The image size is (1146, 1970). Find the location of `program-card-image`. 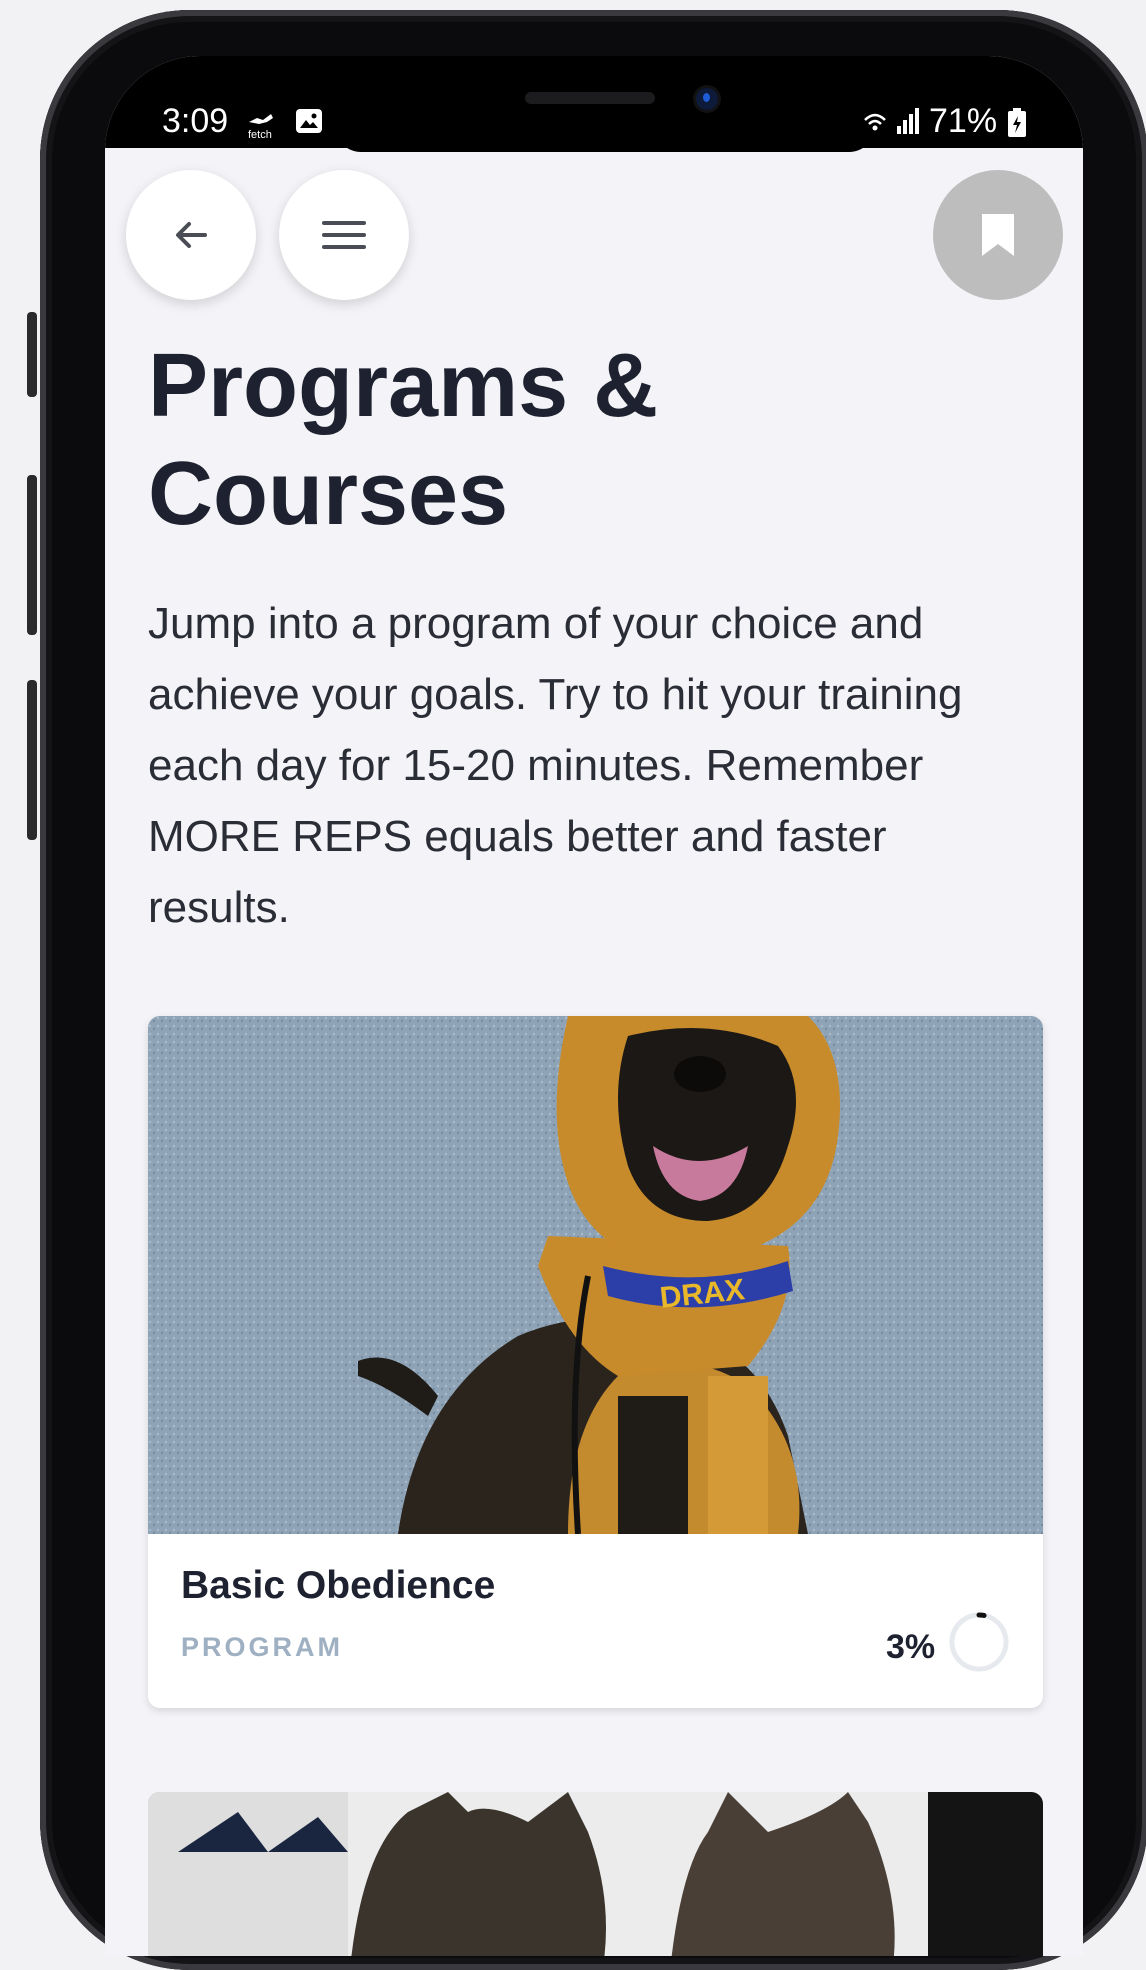

program-card-image is located at coordinates (595, 1874).